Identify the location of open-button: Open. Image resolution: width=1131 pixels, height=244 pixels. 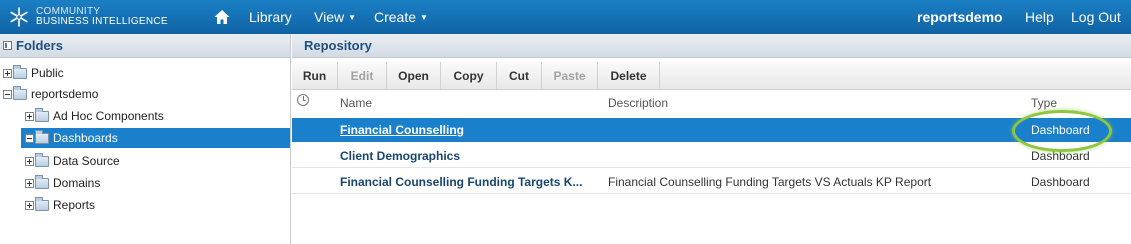
(414, 76).